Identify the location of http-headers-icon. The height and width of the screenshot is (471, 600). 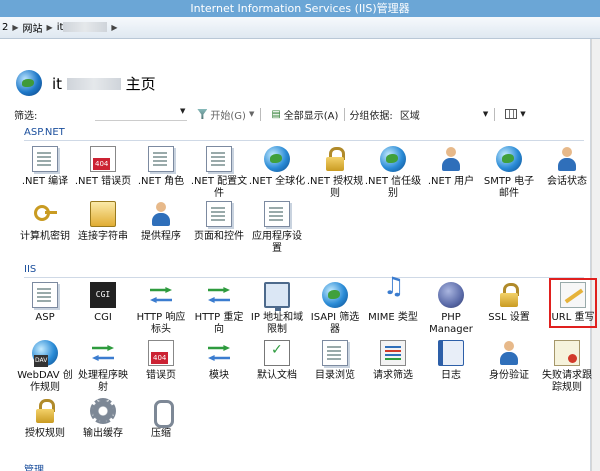
(161, 295).